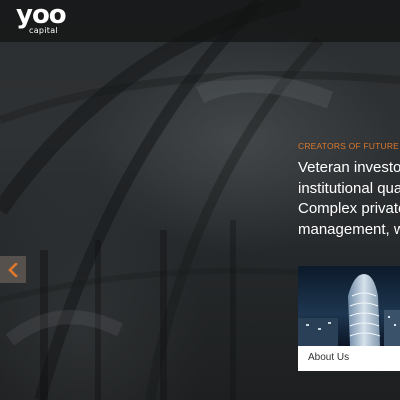 This screenshot has height=400, width=400. What do you see at coordinates (43, 30) in the screenshot?
I see `logo-subtext: capital` at bounding box center [43, 30].